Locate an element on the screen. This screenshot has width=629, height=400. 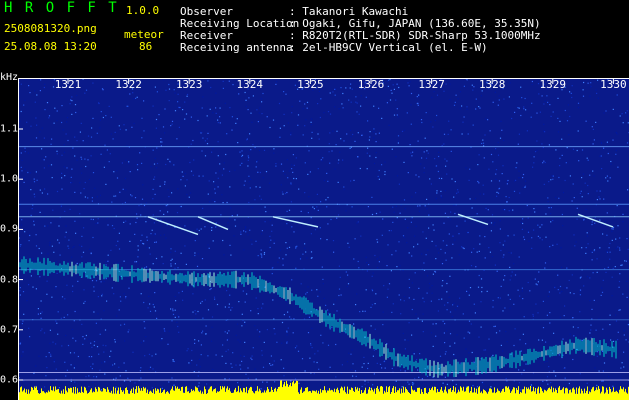
y-tick-label: 0.7 is located at coordinates (9, 330).